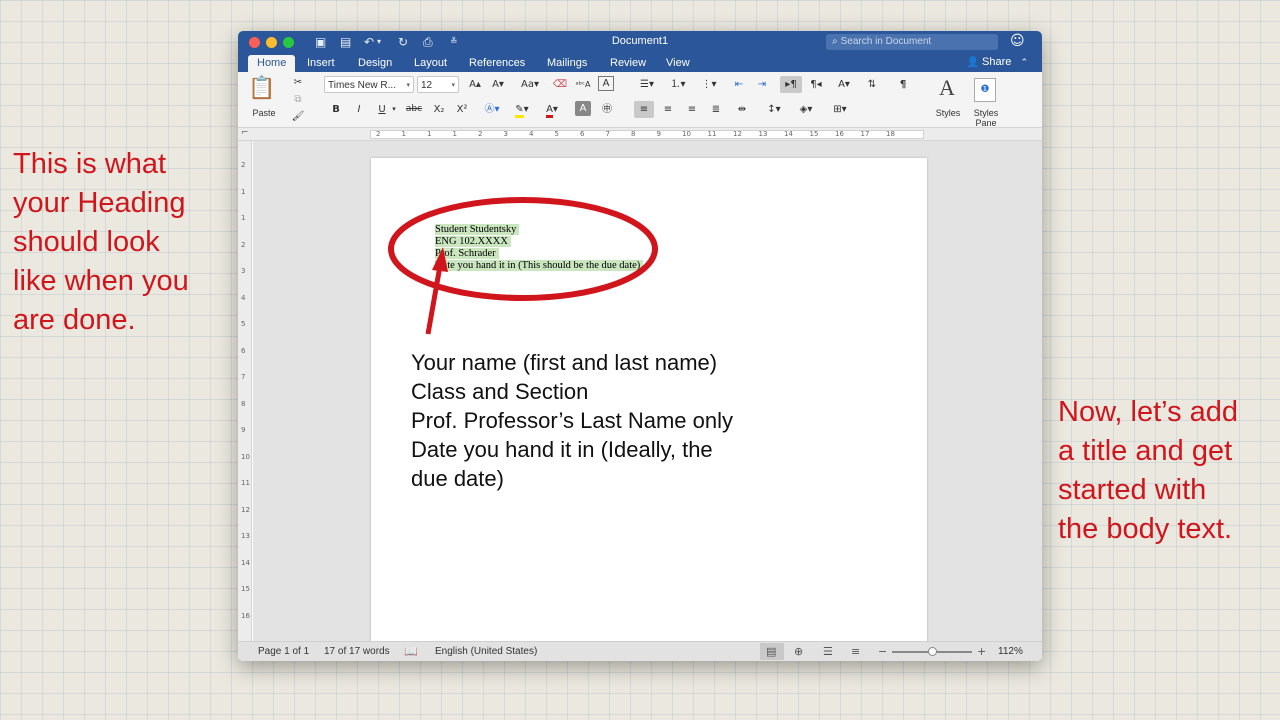 Image resolution: width=1280 pixels, height=720 pixels. What do you see at coordinates (359, 109) in the screenshot?
I see `italic-button: I` at bounding box center [359, 109].